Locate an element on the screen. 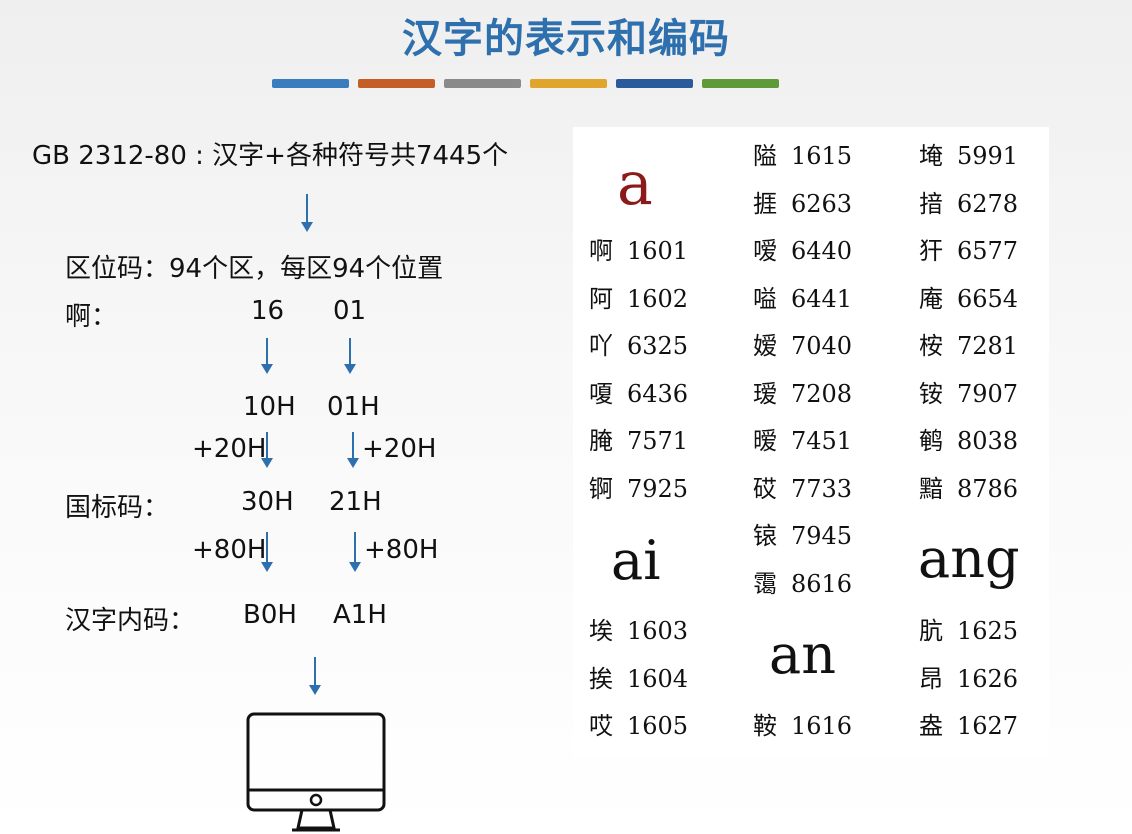  hanzi-char: 肮 is located at coordinates (931, 631).